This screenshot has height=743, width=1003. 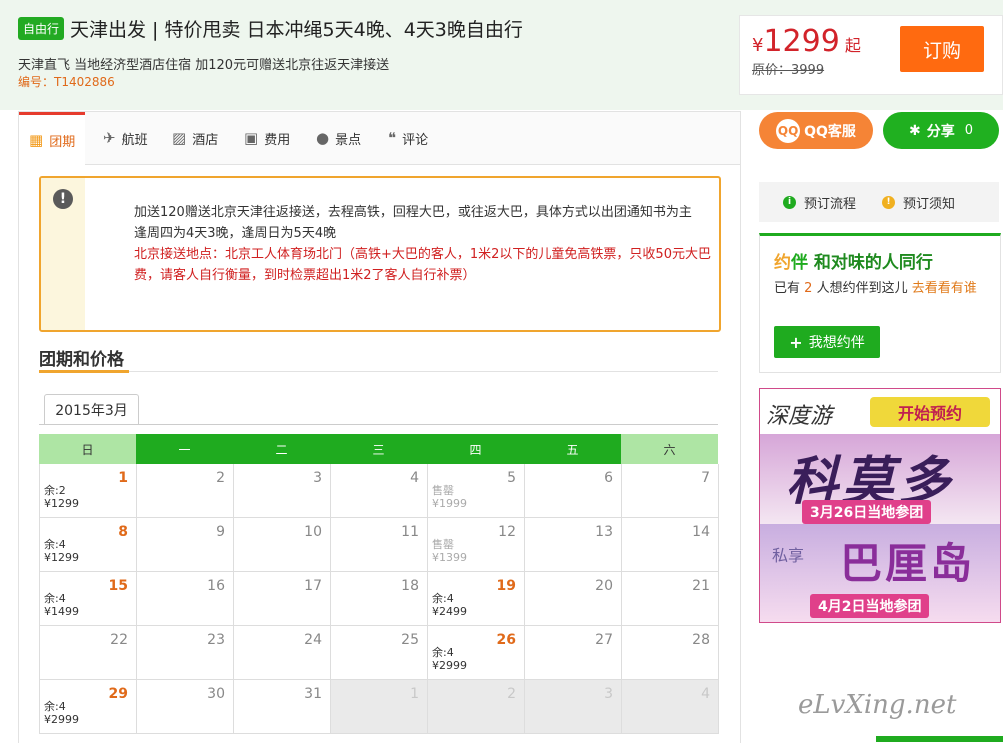 I want to click on ad-banner: 深度游 开始预约 科莫多 3月26日当地参团 私享 巴厘岛 4月2日当地参团, so click(x=880, y=505).